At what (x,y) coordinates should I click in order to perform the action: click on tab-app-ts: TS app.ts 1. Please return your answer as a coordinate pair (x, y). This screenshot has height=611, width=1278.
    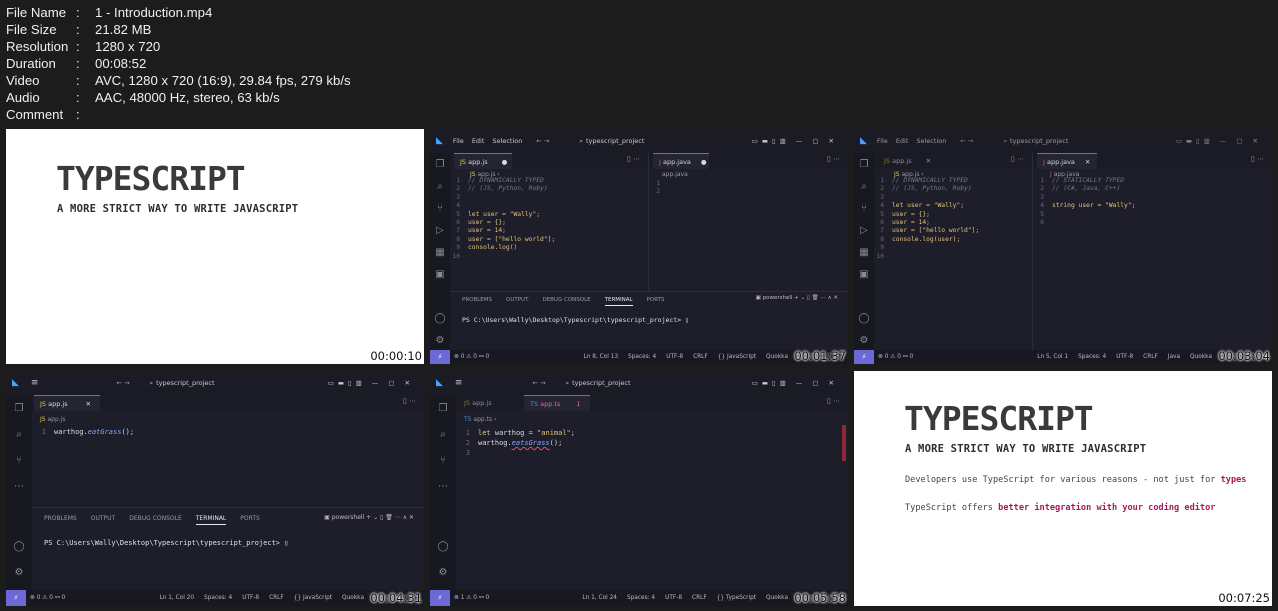
    Looking at the image, I should click on (557, 403).